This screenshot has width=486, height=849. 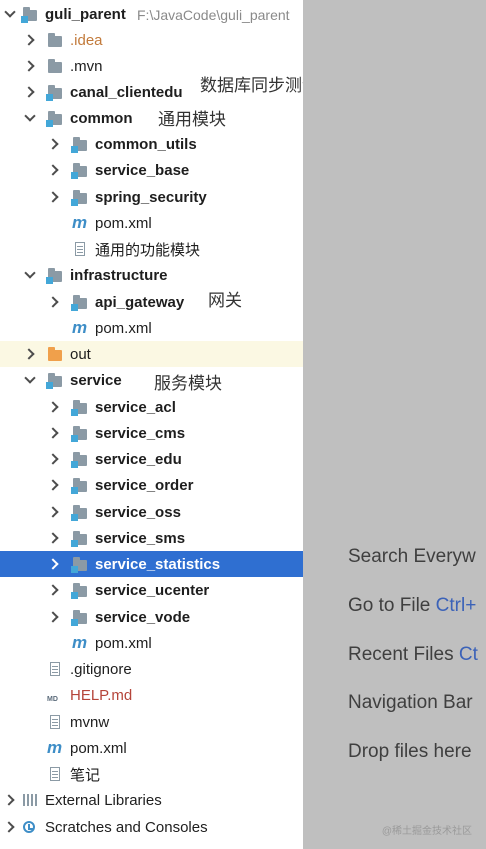 I want to click on tree-item-service-oss: service_oss, so click(x=151, y=512).